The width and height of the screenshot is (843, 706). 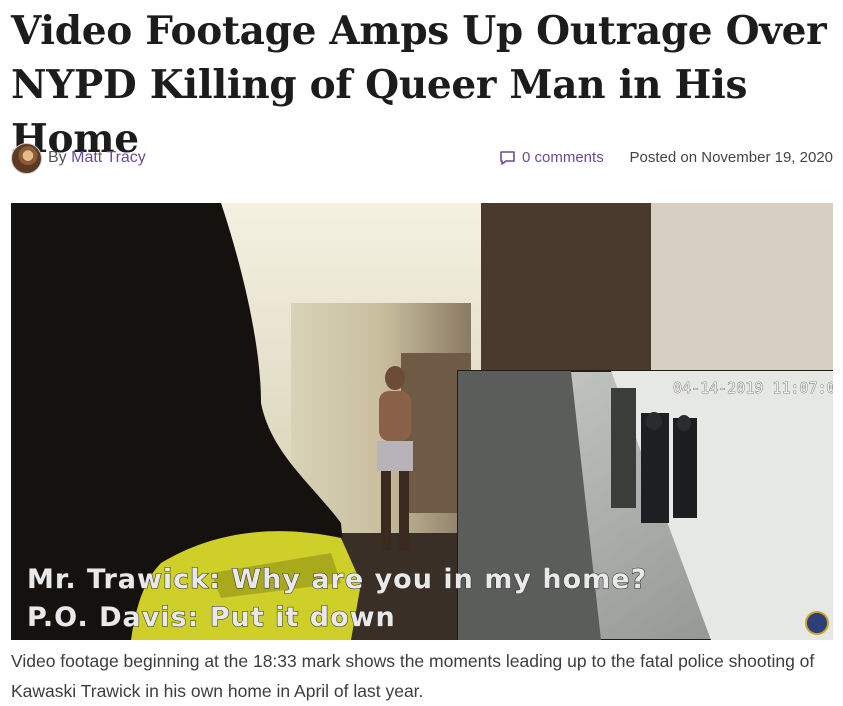 What do you see at coordinates (57, 157) in the screenshot?
I see `byline-prefix: By` at bounding box center [57, 157].